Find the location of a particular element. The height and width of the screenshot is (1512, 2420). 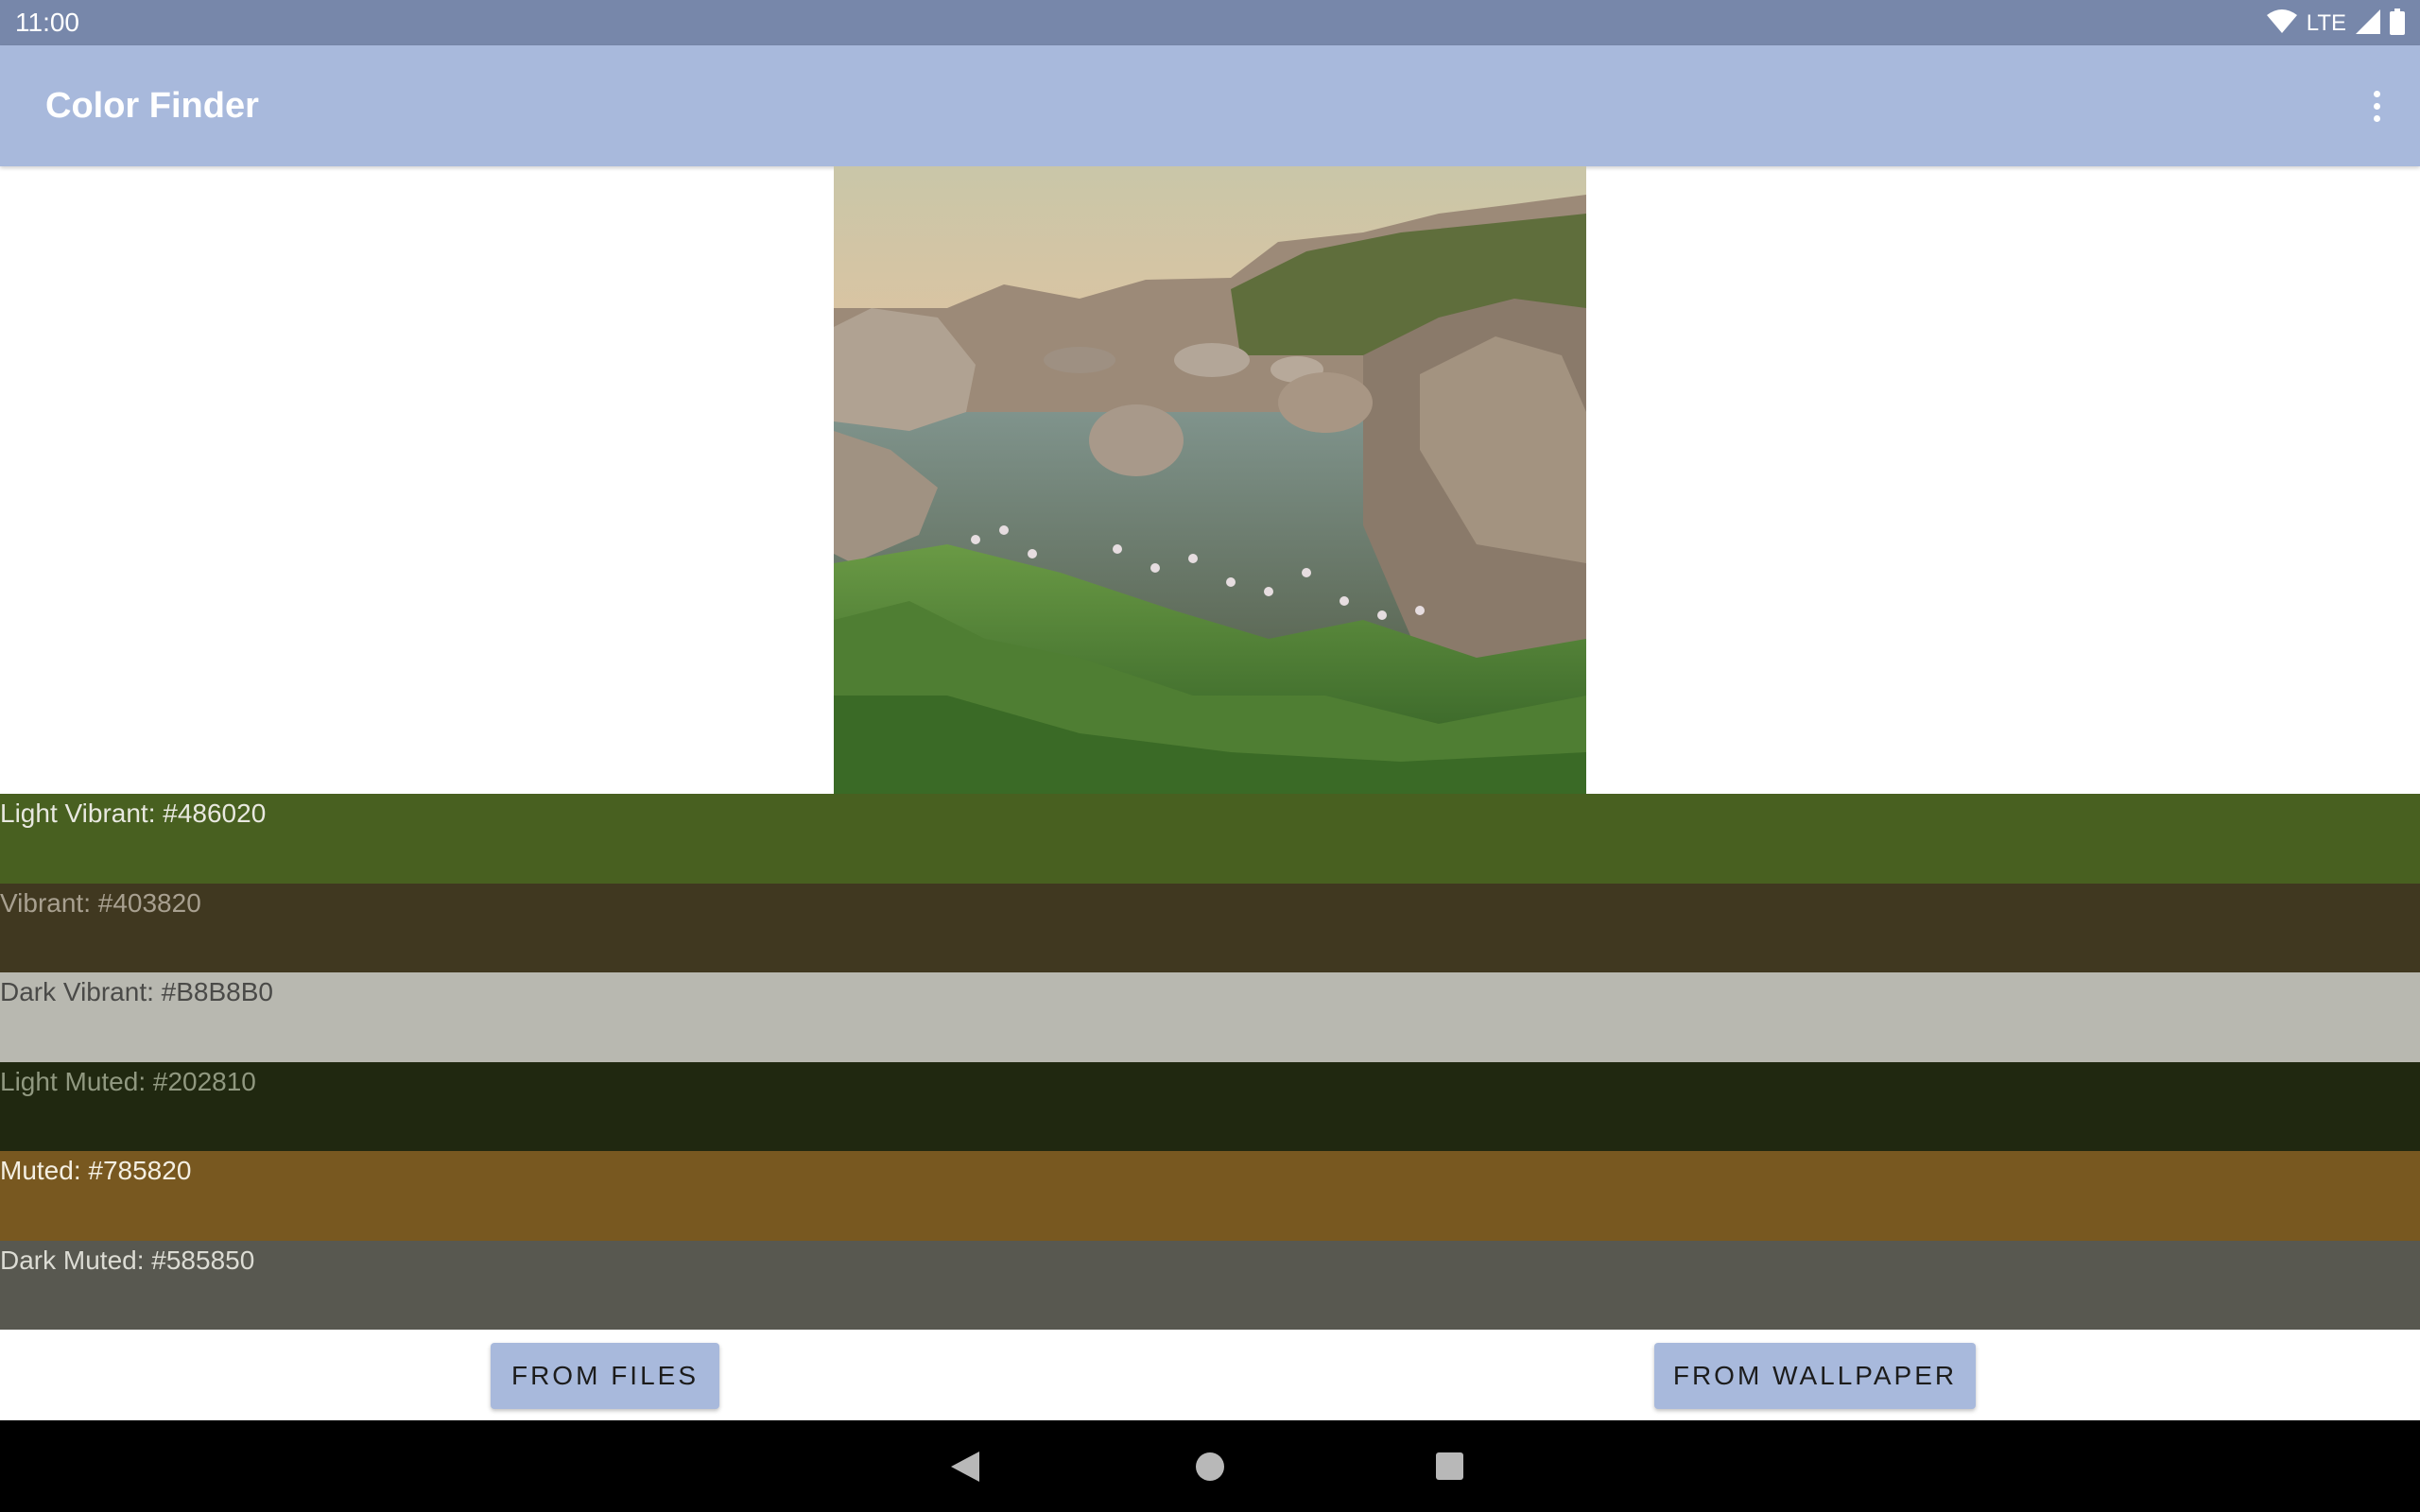

swatch-dark-vibrant: Dark Vibrant: #B8B8B0 is located at coordinates (1210, 1017).